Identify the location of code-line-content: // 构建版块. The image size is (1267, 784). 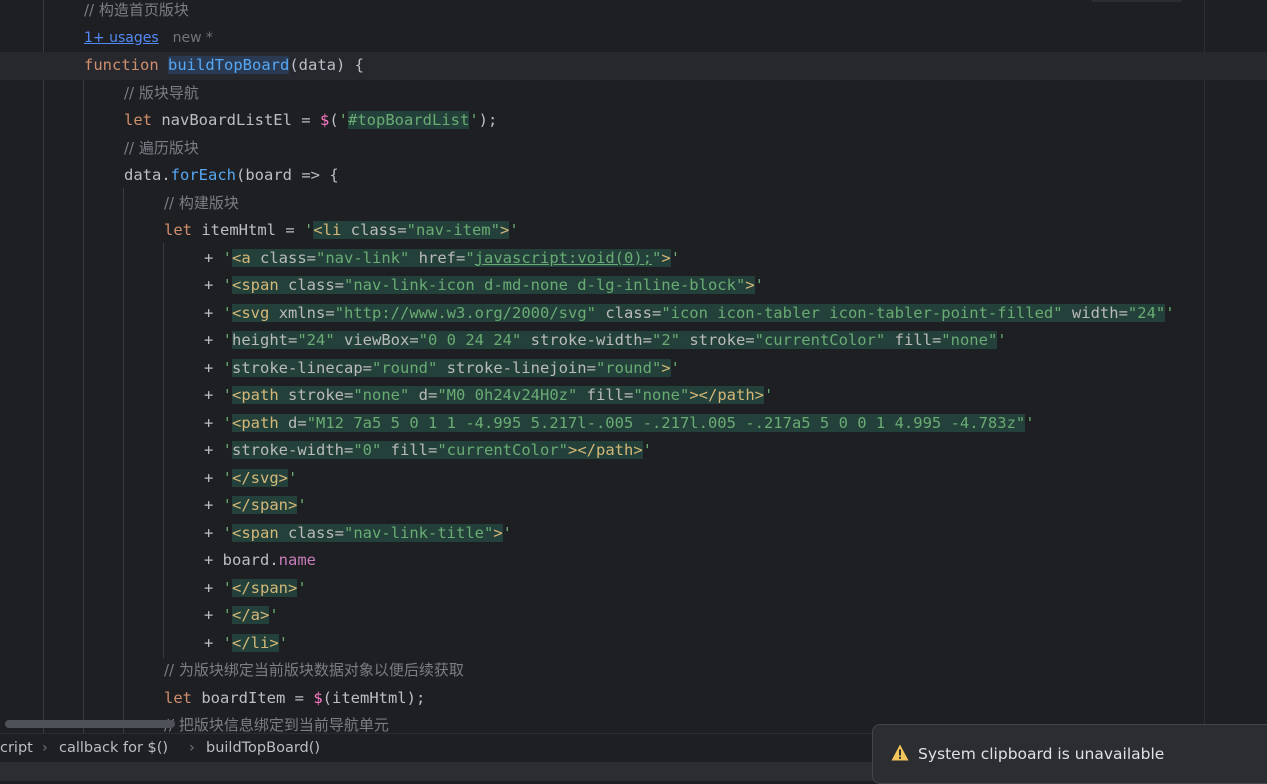
(201, 204).